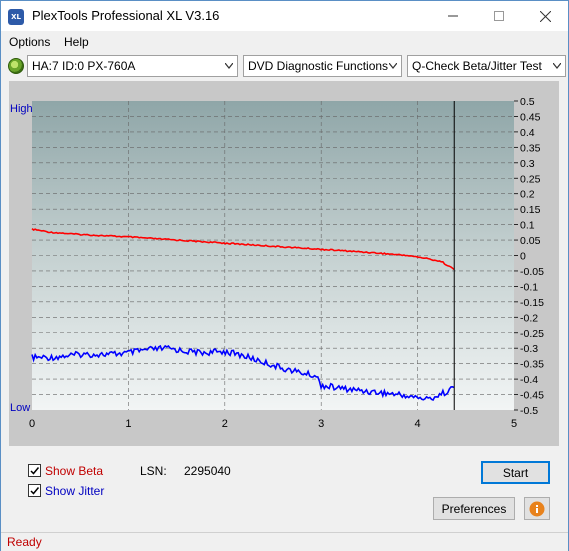 The width and height of the screenshot is (569, 551). Describe the element at coordinates (530, 179) in the screenshot. I see `y-tick-label: 0.25` at that location.